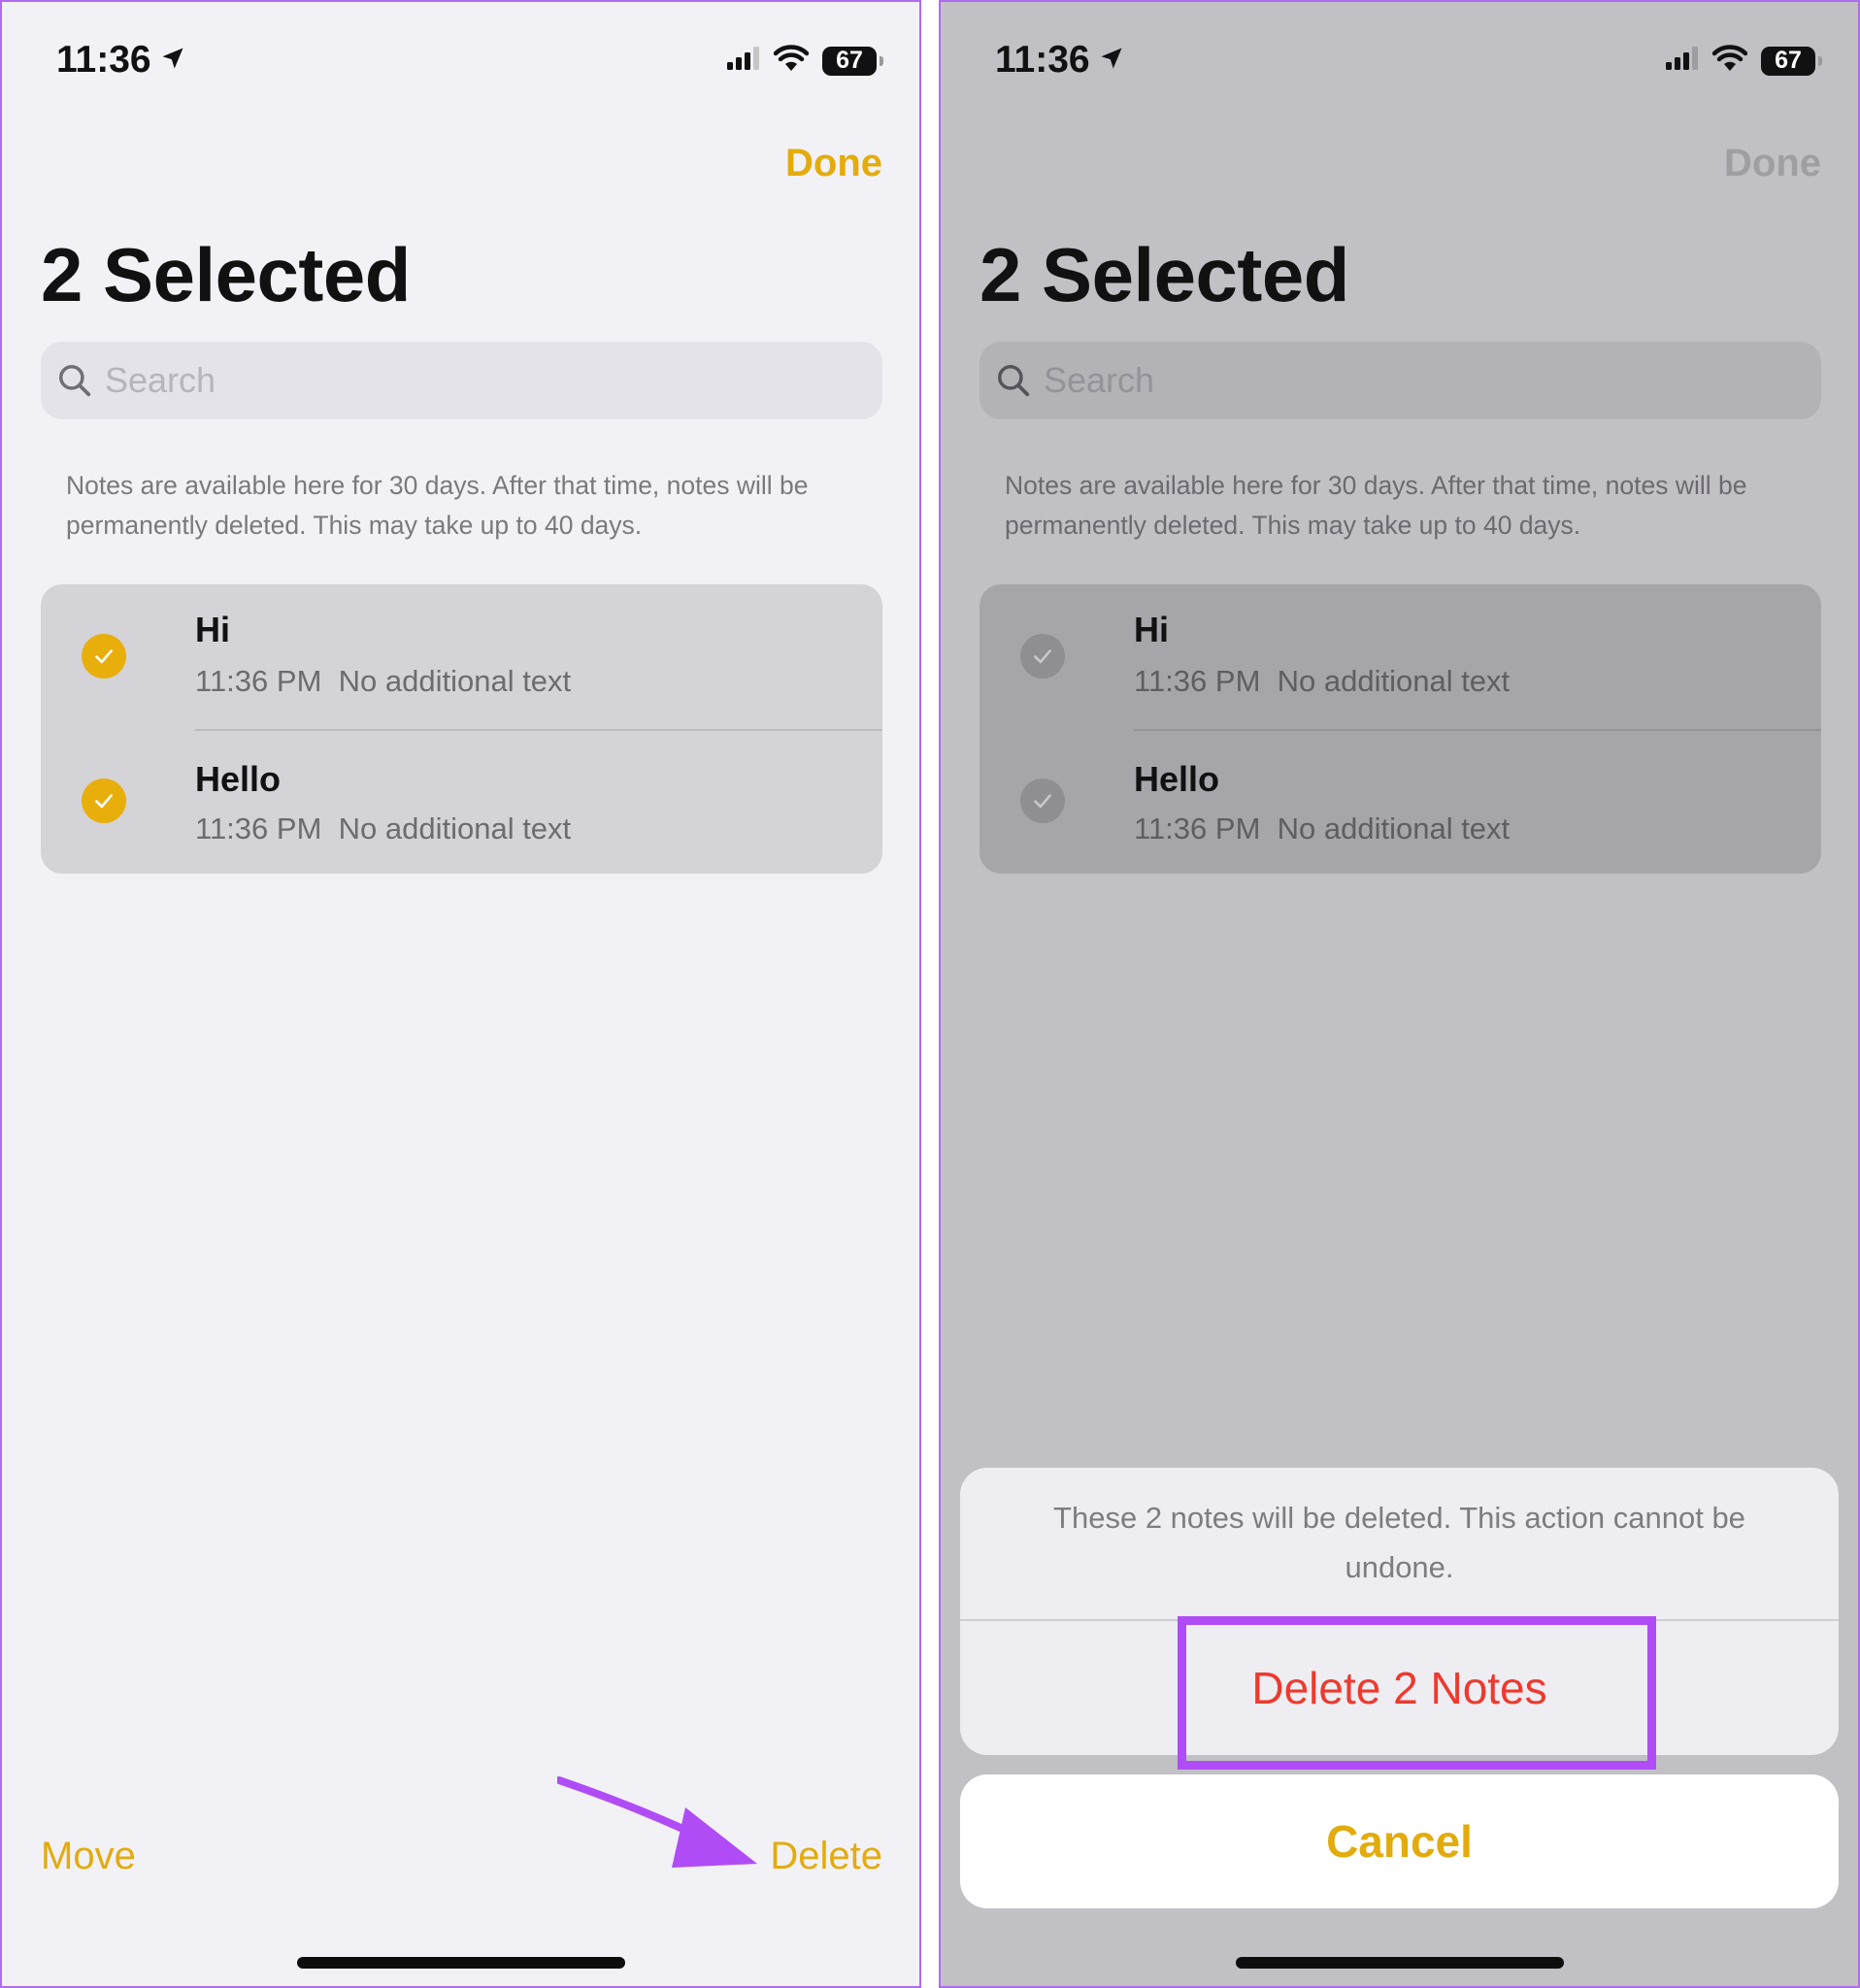 This screenshot has height=1988, width=1860. What do you see at coordinates (826, 1857) in the screenshot?
I see `delete-button: Delete` at bounding box center [826, 1857].